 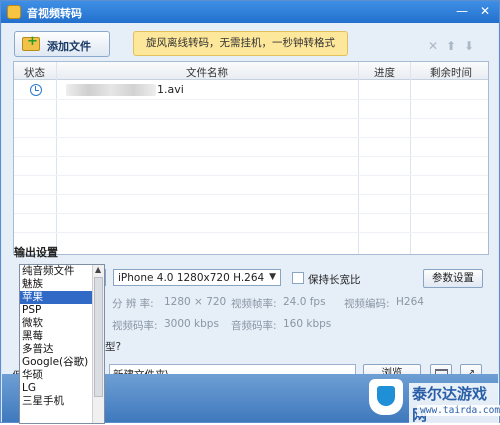 What do you see at coordinates (462, 11) in the screenshot?
I see `minimize-button: —` at bounding box center [462, 11].